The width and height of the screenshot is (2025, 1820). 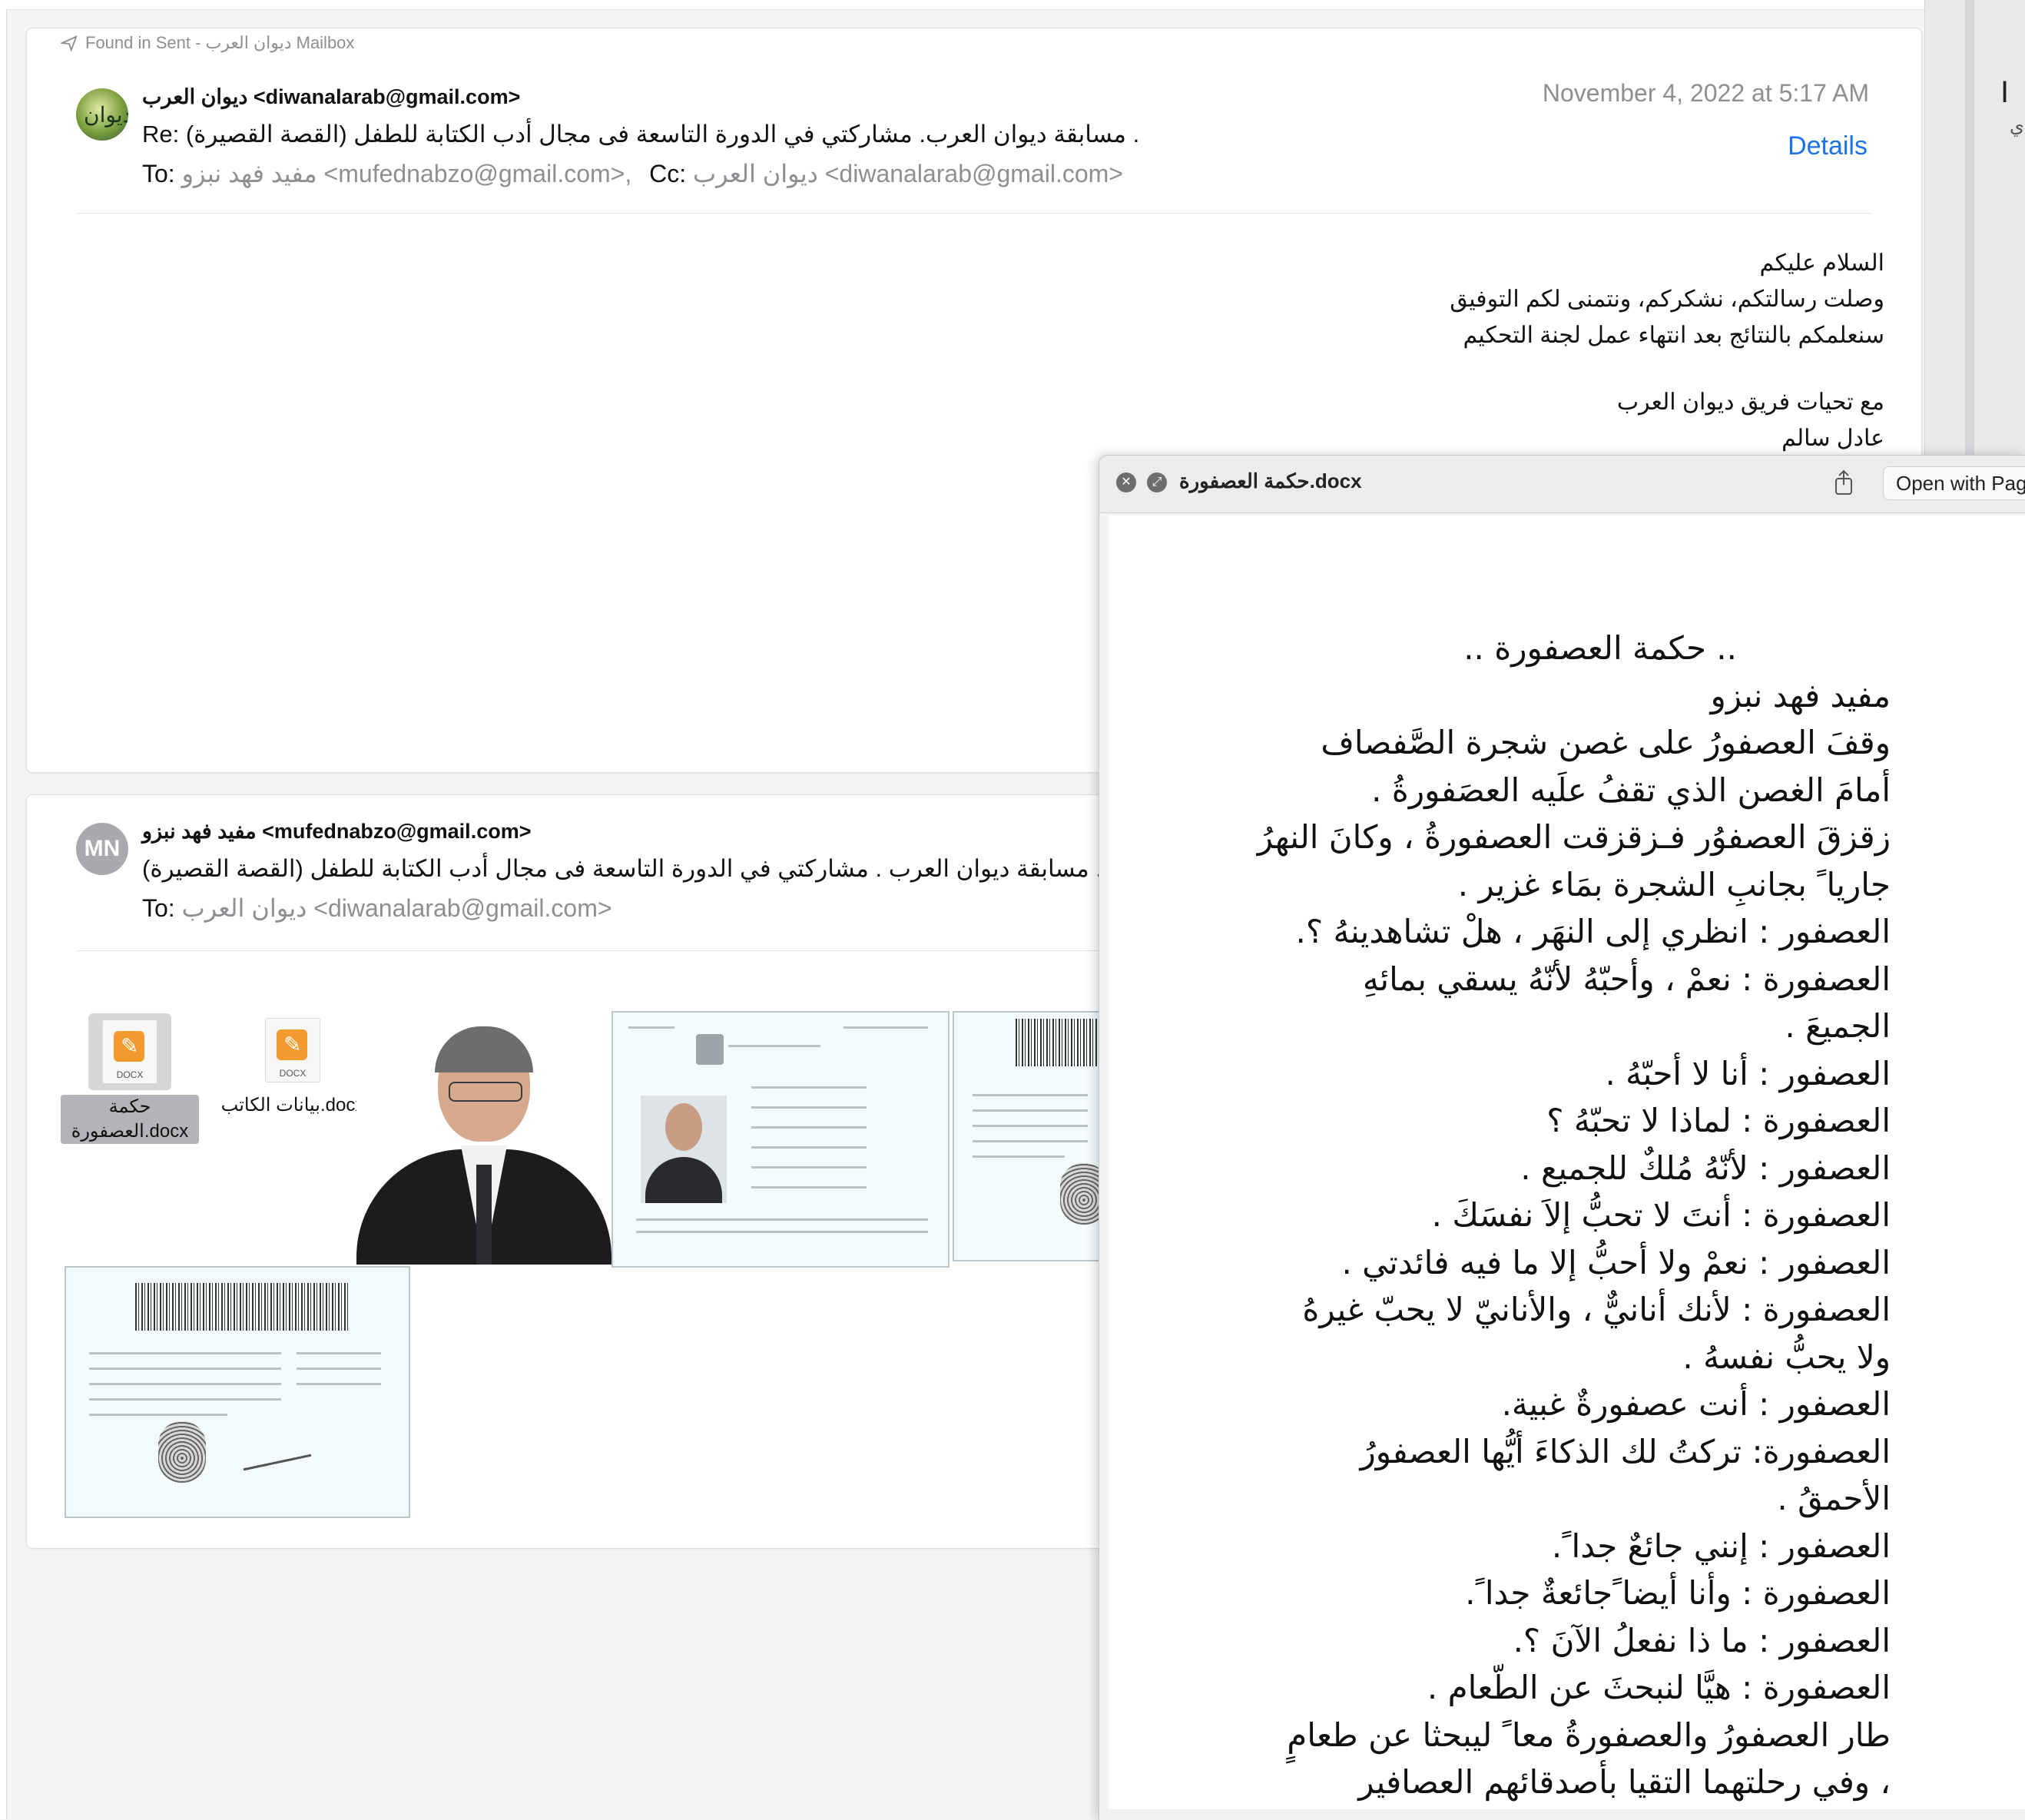 I want to click on sender-name: مفيد فهد نبزو <mufednabzo@gmail.com>, so click(x=336, y=832).